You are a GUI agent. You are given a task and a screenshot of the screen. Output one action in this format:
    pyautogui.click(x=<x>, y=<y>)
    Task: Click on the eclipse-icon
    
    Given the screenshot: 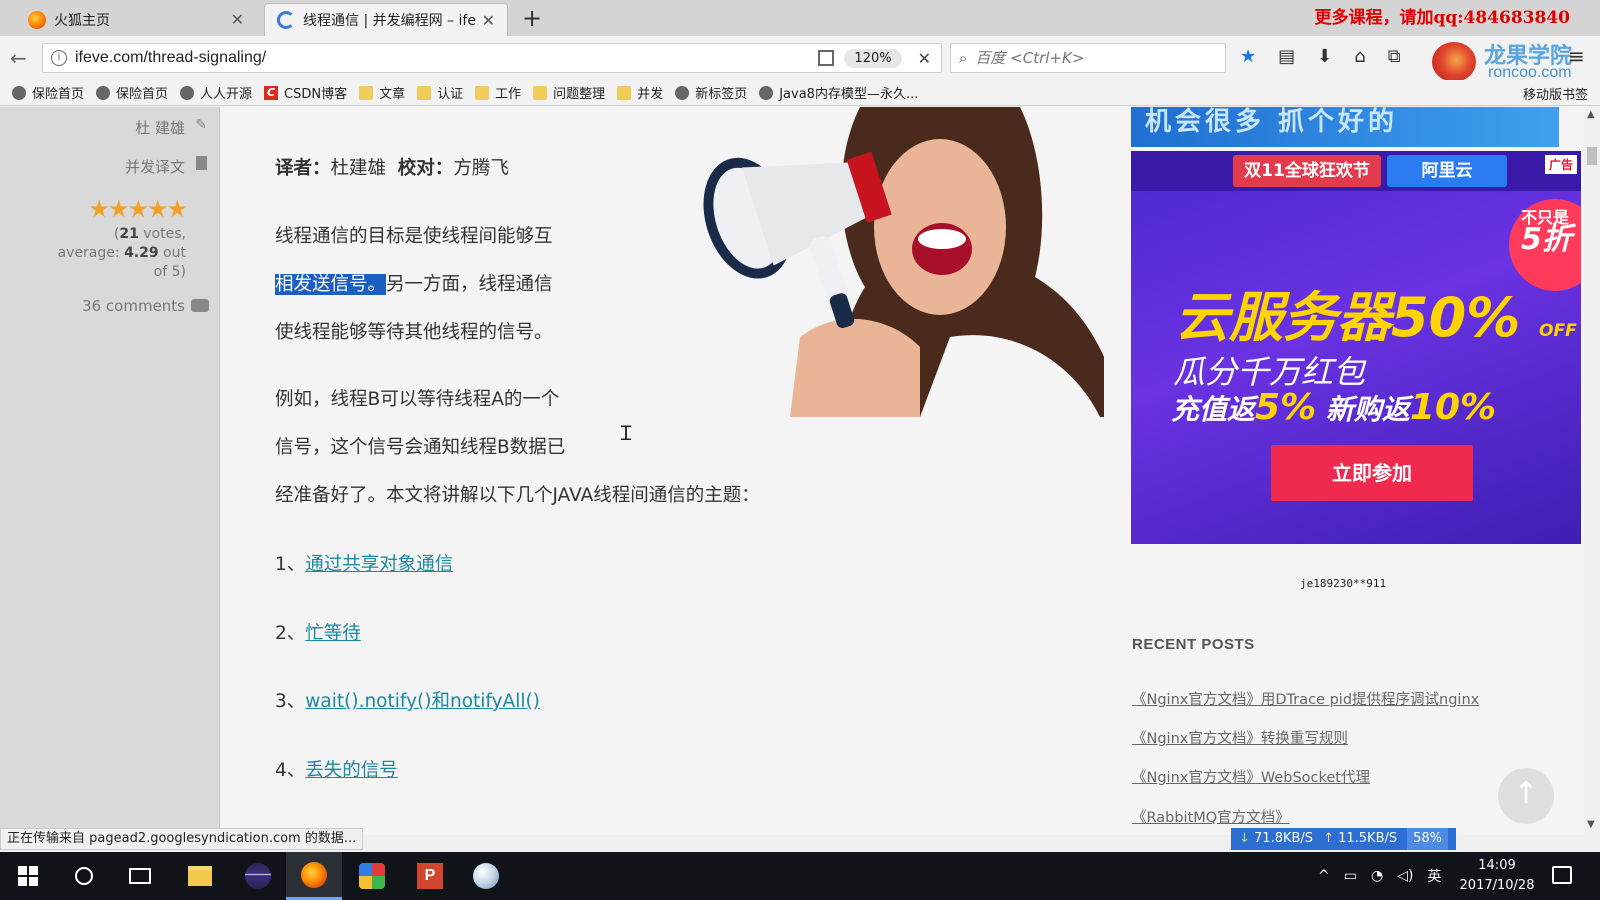 What is the action you would take?
    pyautogui.click(x=258, y=876)
    